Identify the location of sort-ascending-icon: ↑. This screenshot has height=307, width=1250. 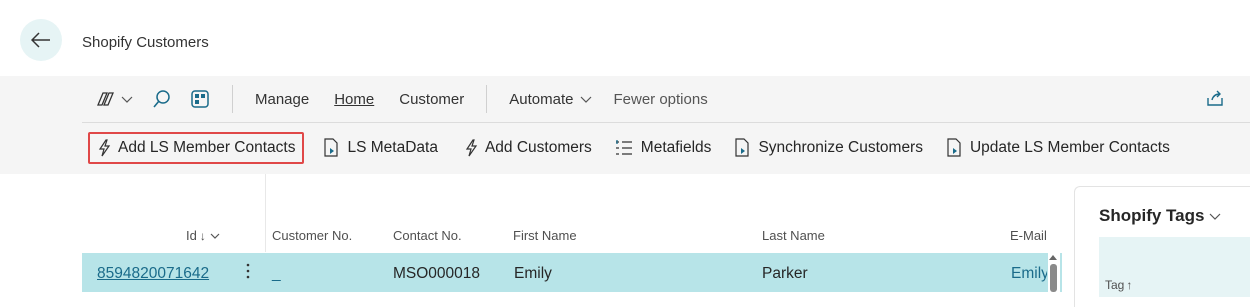
(1129, 285).